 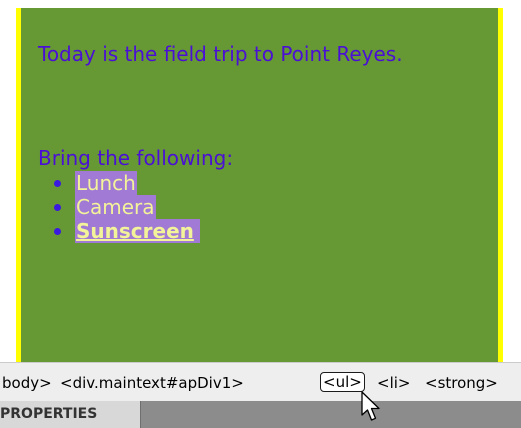 What do you see at coordinates (27, 383) in the screenshot?
I see `tag-body: body>` at bounding box center [27, 383].